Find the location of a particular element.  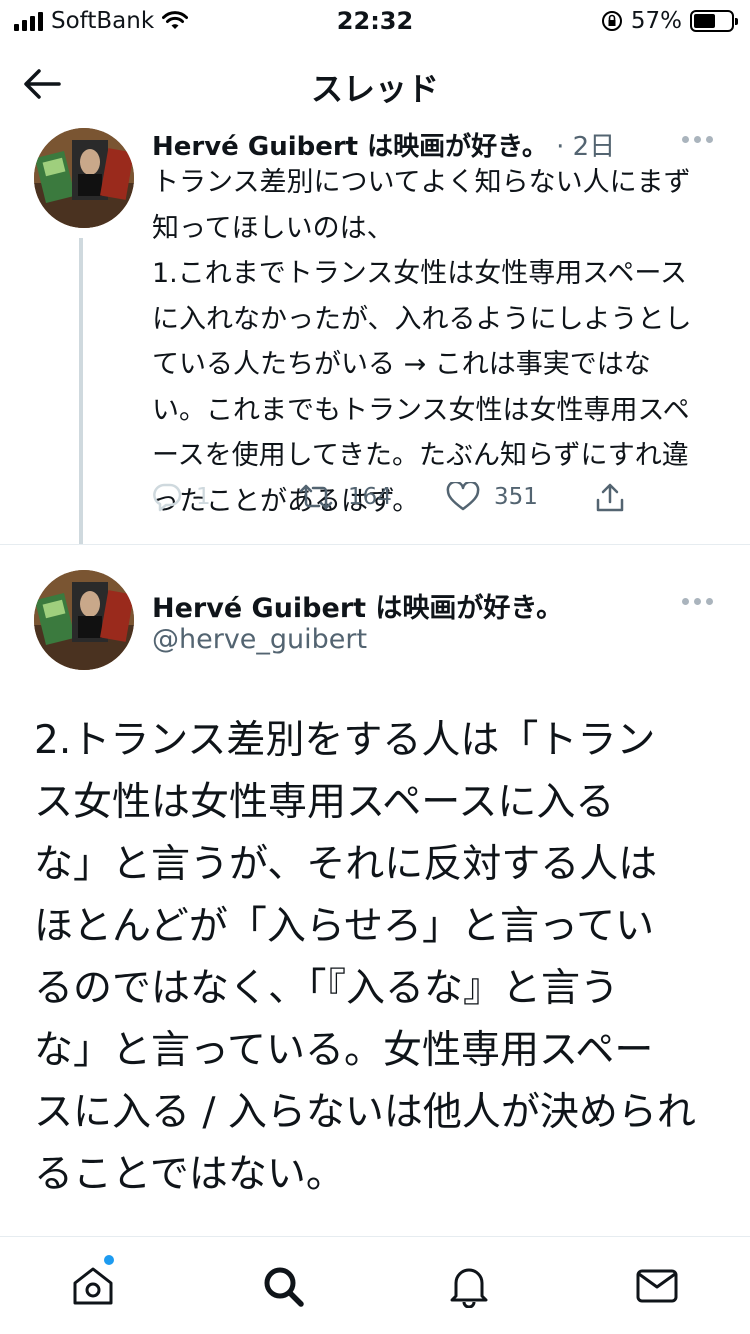

reply-button: 1 is located at coordinates (181, 497).